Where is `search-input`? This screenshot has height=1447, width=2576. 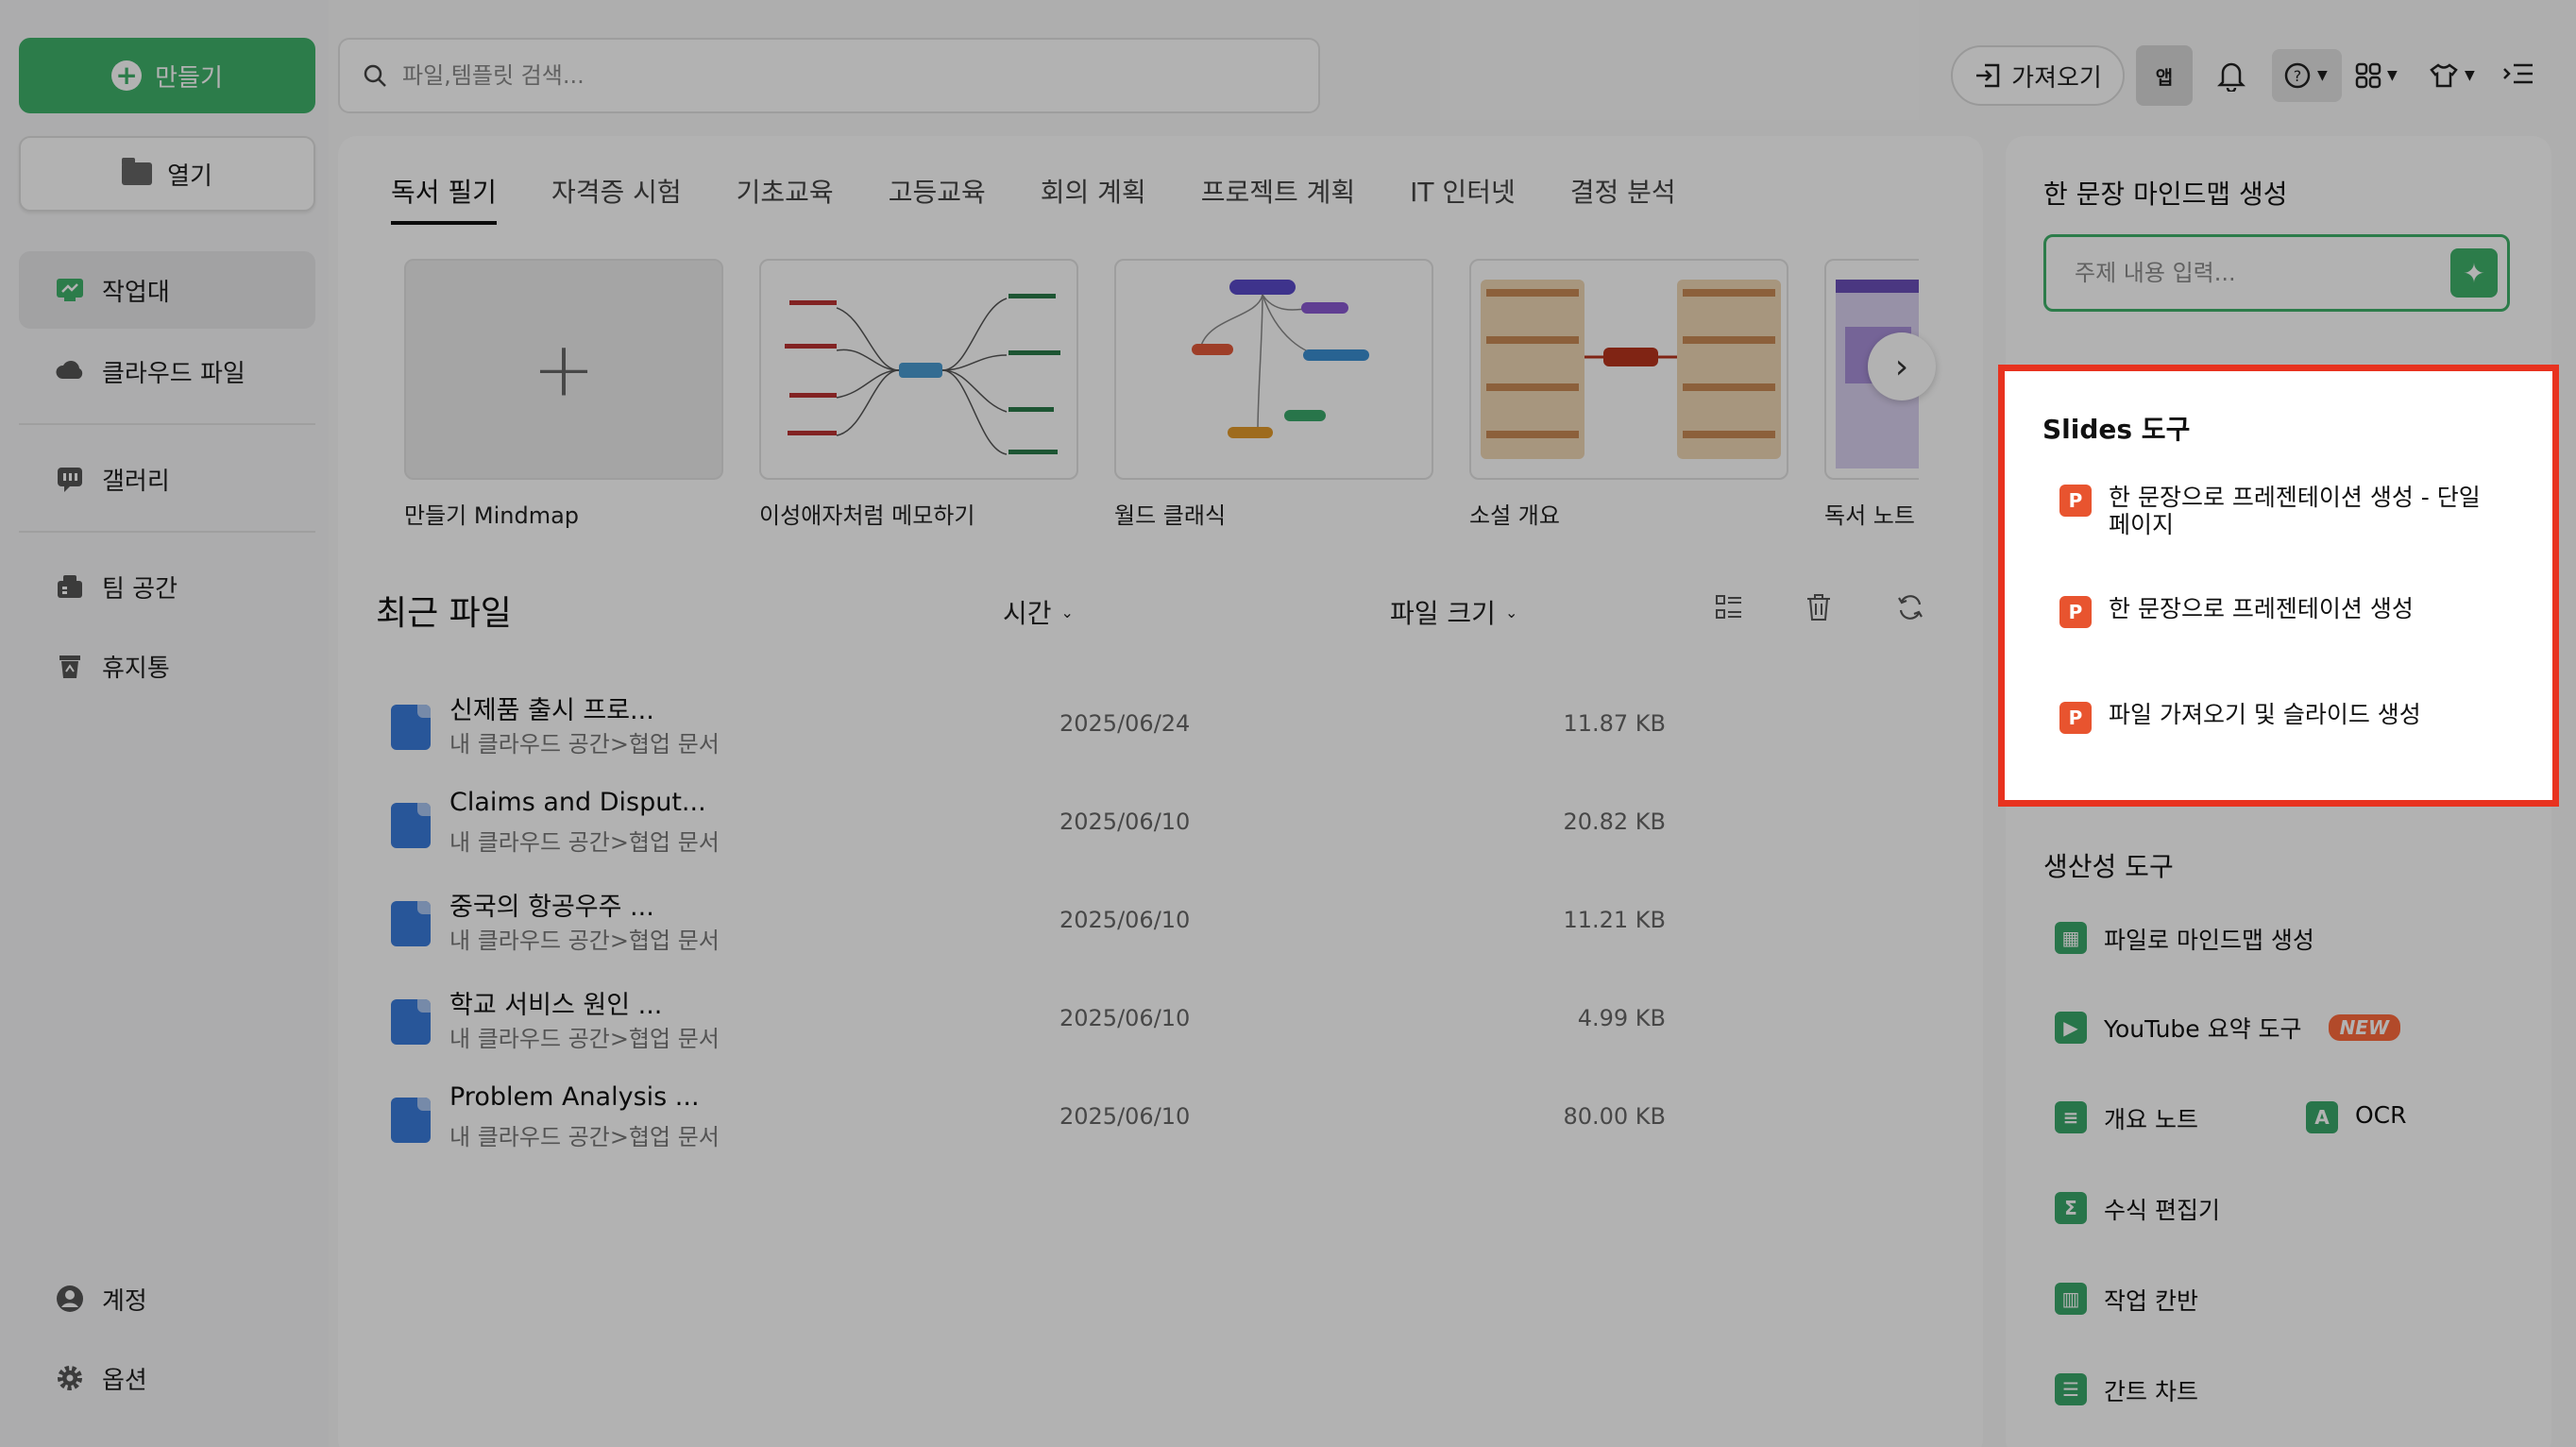
search-input is located at coordinates (827, 75).